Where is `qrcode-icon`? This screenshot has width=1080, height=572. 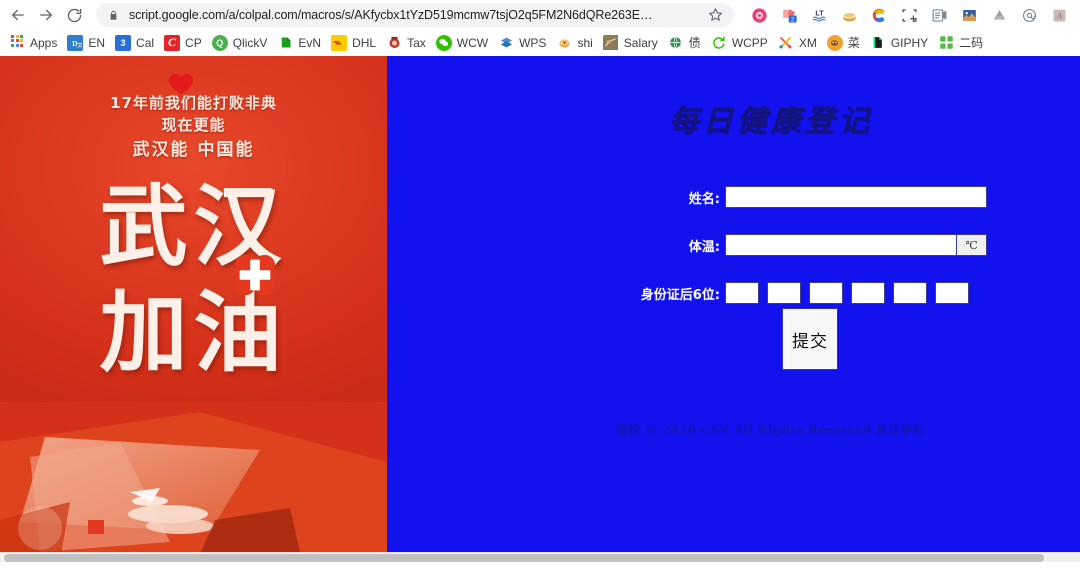
qrcode-icon is located at coordinates (946, 43).